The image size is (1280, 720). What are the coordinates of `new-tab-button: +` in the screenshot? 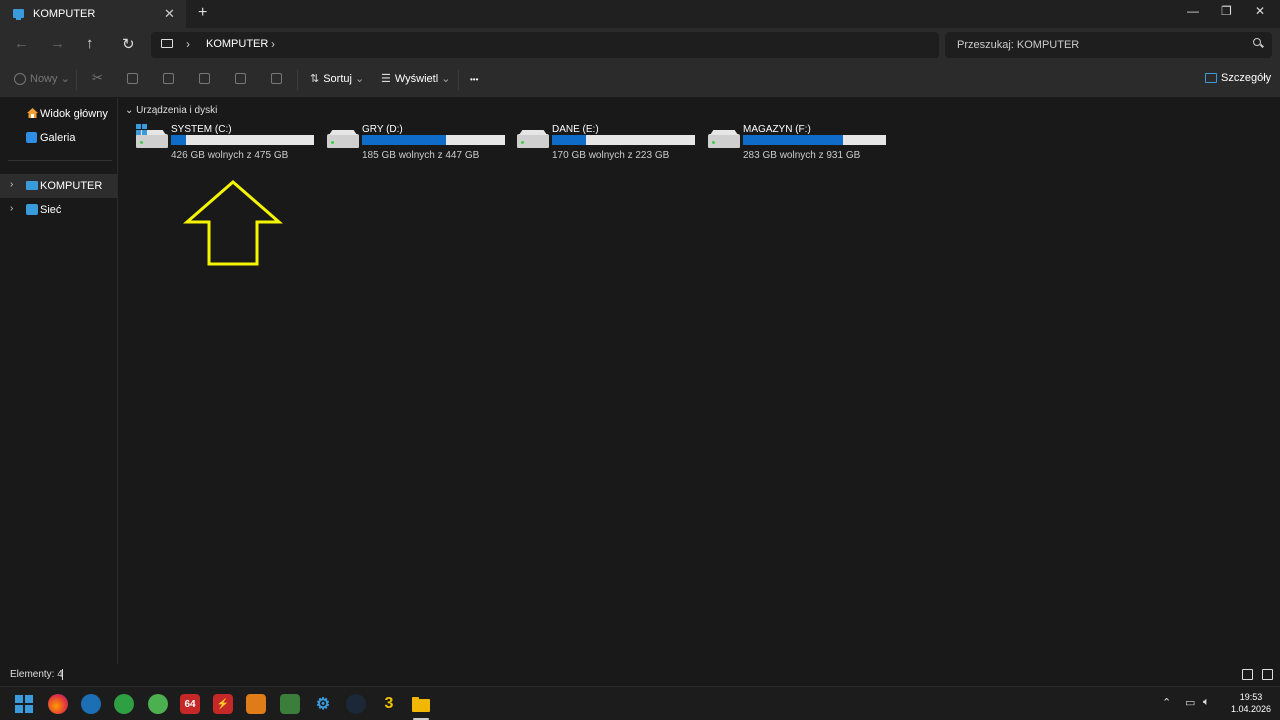 It's located at (202, 13).